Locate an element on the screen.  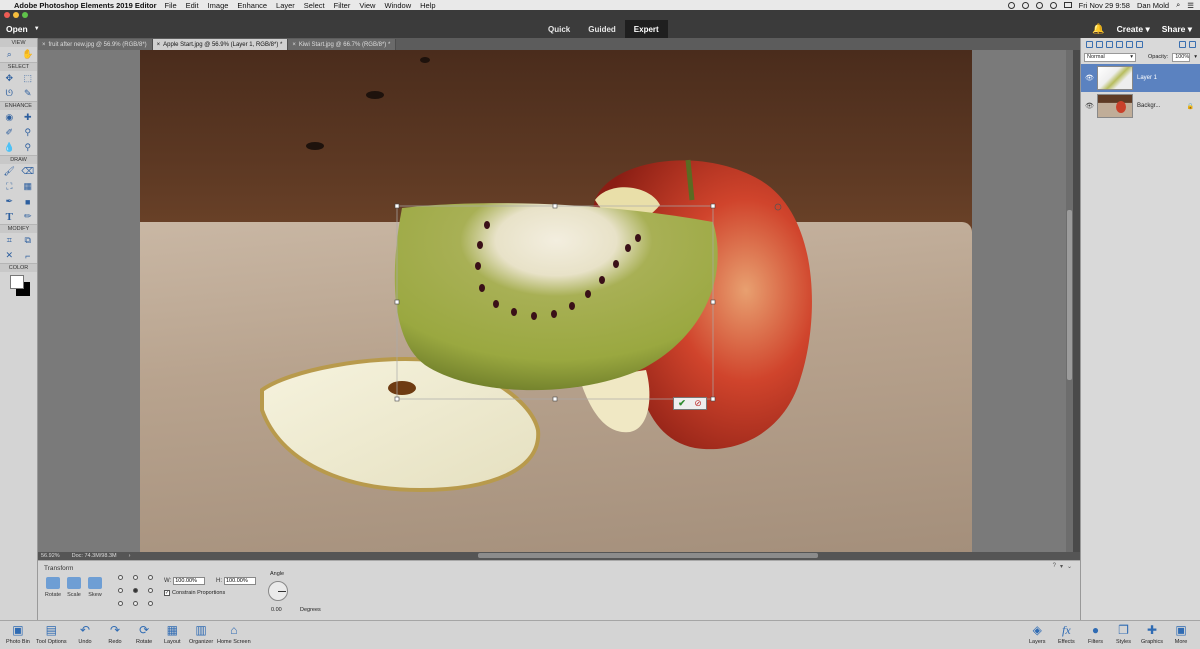
more-button: ▣ More is located at coordinates (1181, 634).